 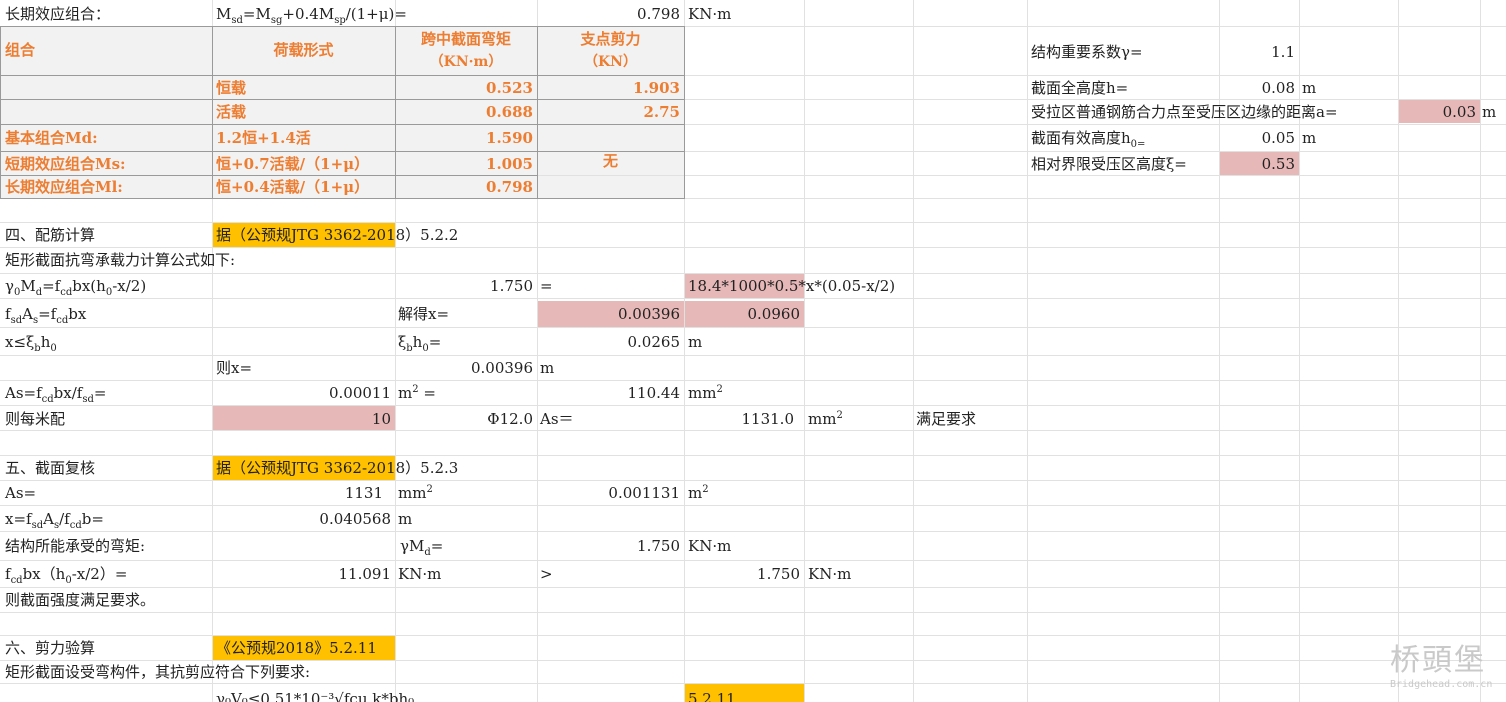 What do you see at coordinates (231, 88) in the screenshot?
I see `row-dead-form: 恒载` at bounding box center [231, 88].